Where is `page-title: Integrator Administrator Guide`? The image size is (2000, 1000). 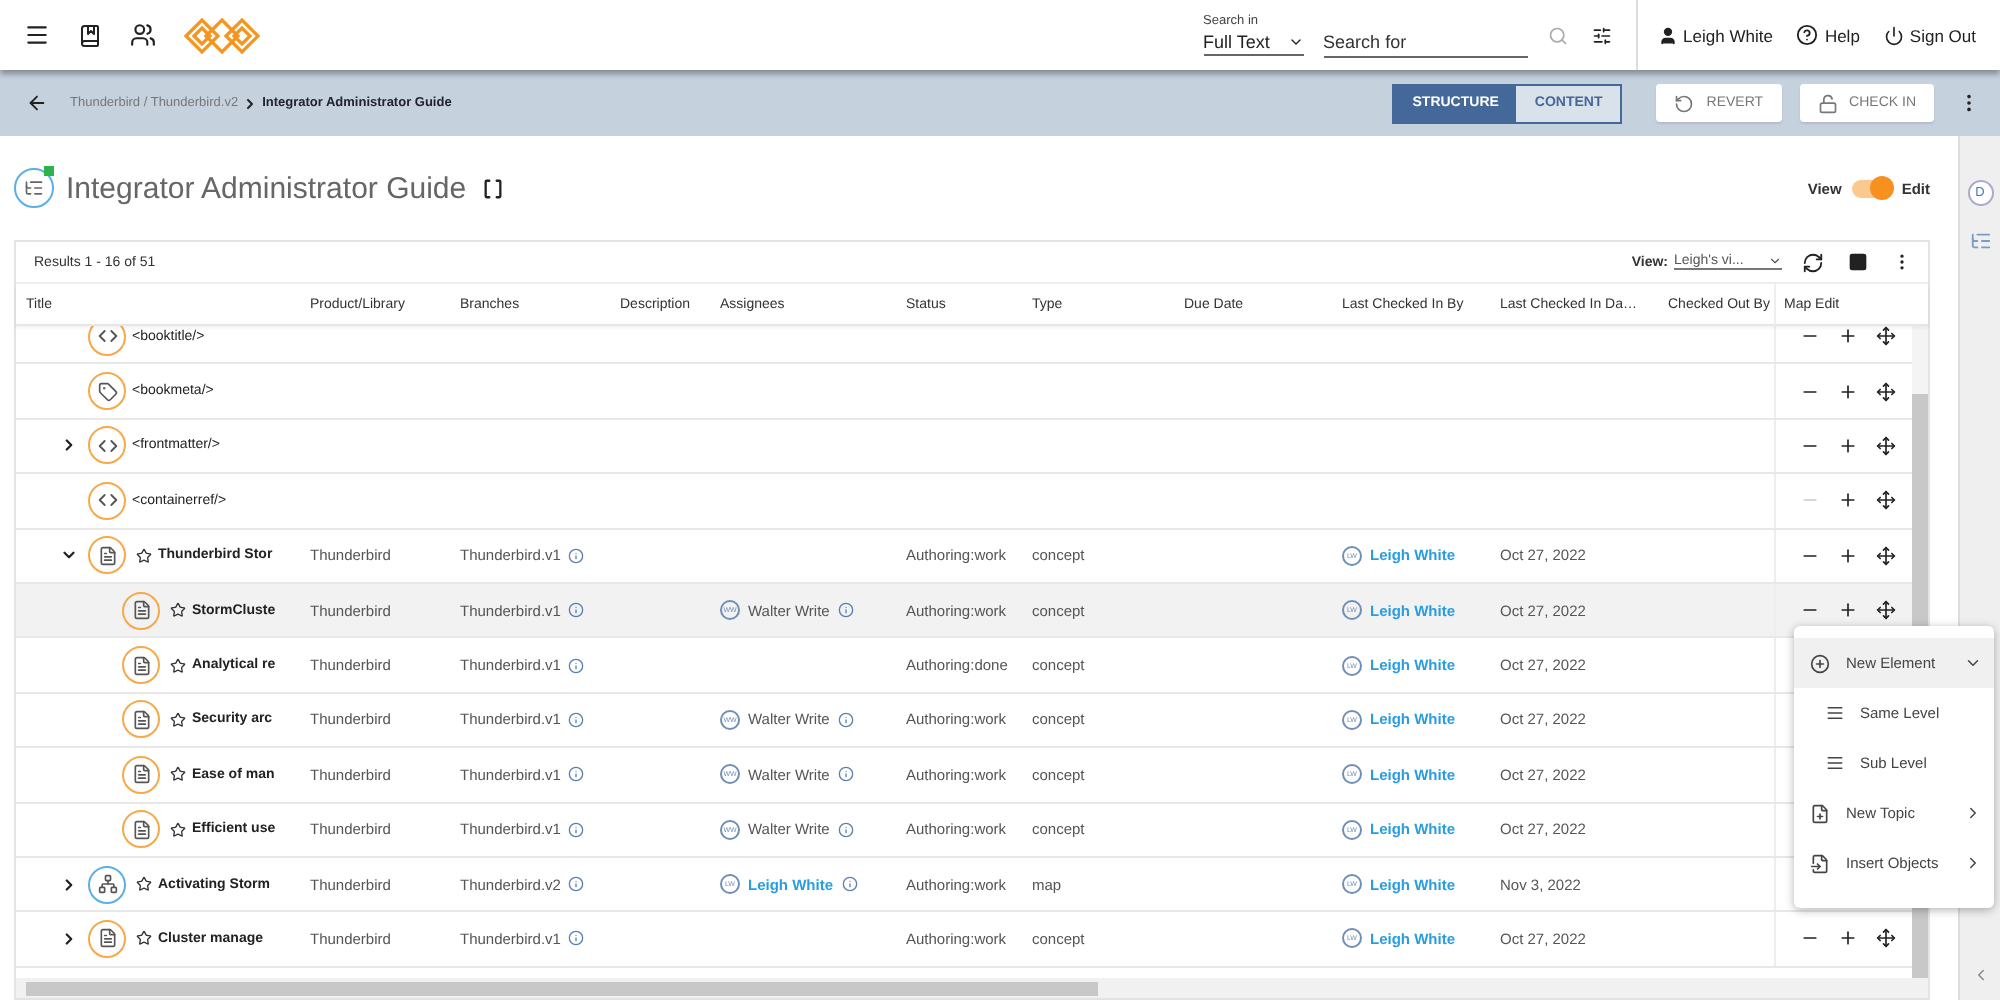 page-title: Integrator Administrator Guide is located at coordinates (266, 188).